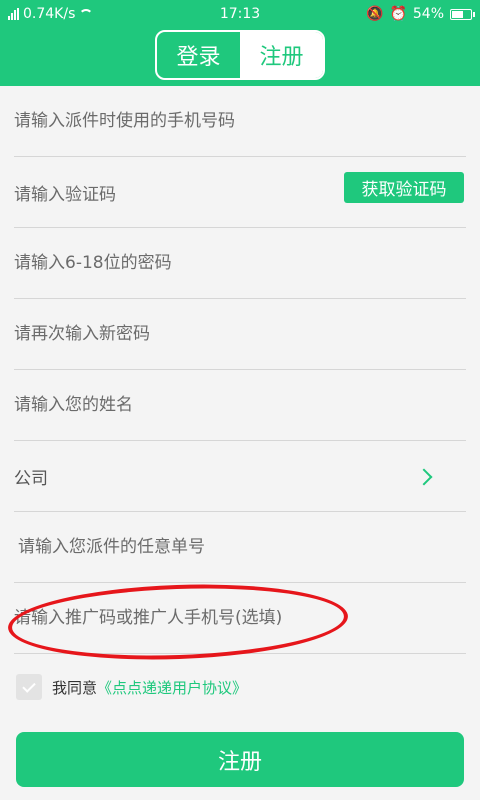  I want to click on agreement-checkbox, so click(29, 687).